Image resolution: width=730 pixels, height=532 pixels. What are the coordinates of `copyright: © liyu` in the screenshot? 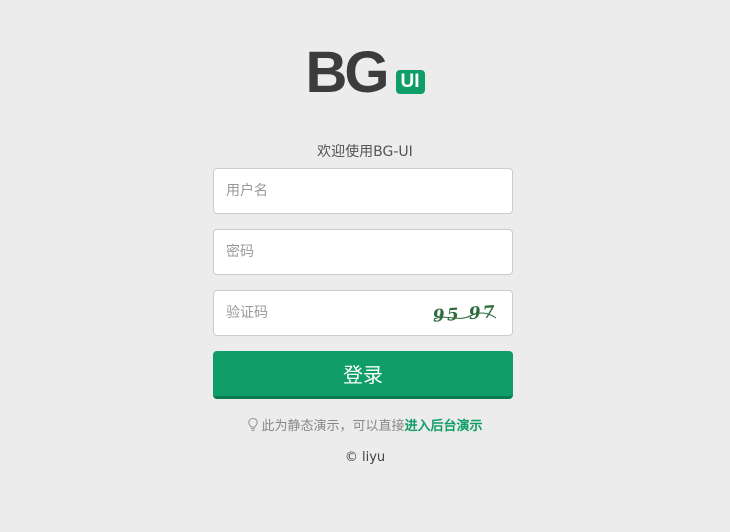 It's located at (365, 457).